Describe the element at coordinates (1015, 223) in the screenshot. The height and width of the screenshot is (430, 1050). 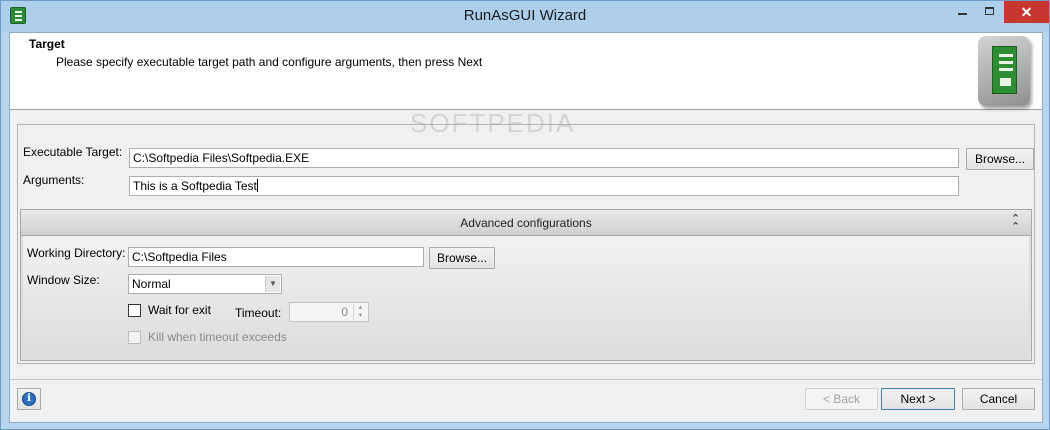
I see `collapse-chevron-icon: ⌃ ⌃` at that location.